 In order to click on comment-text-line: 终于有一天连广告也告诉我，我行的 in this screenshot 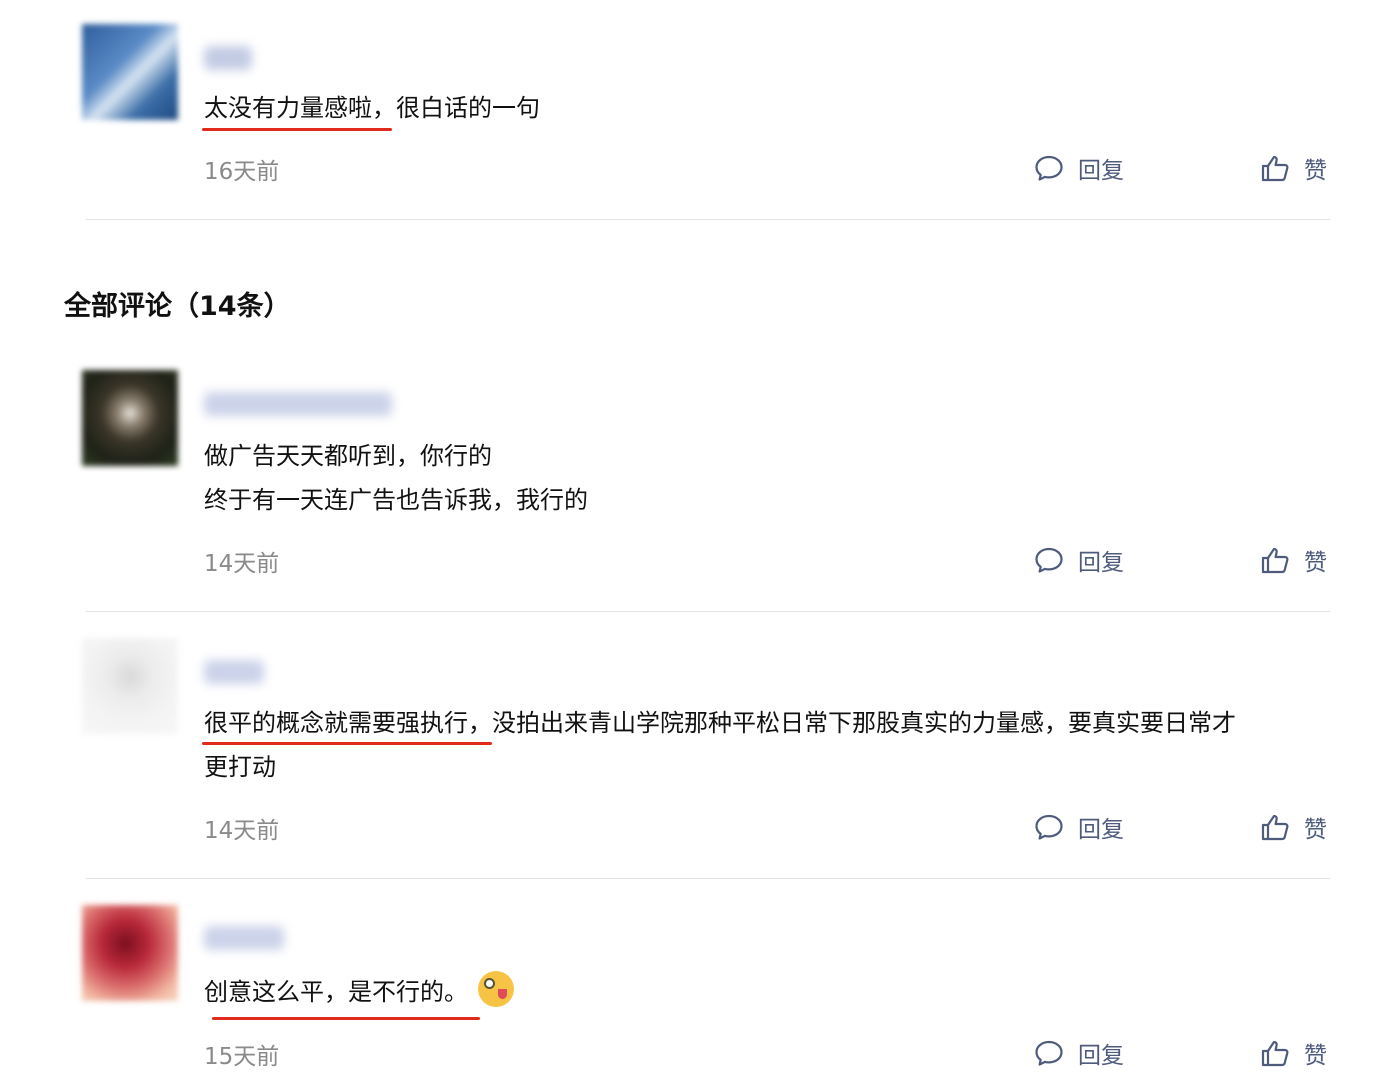, I will do `click(396, 500)`.